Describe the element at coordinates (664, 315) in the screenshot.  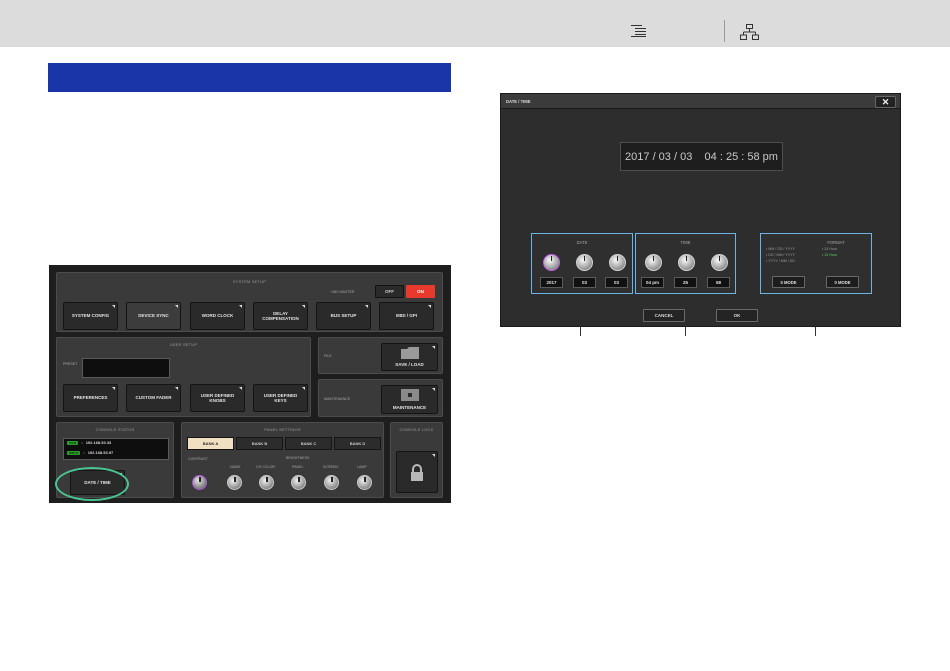
I see `cancel-button: CANCEL` at that location.